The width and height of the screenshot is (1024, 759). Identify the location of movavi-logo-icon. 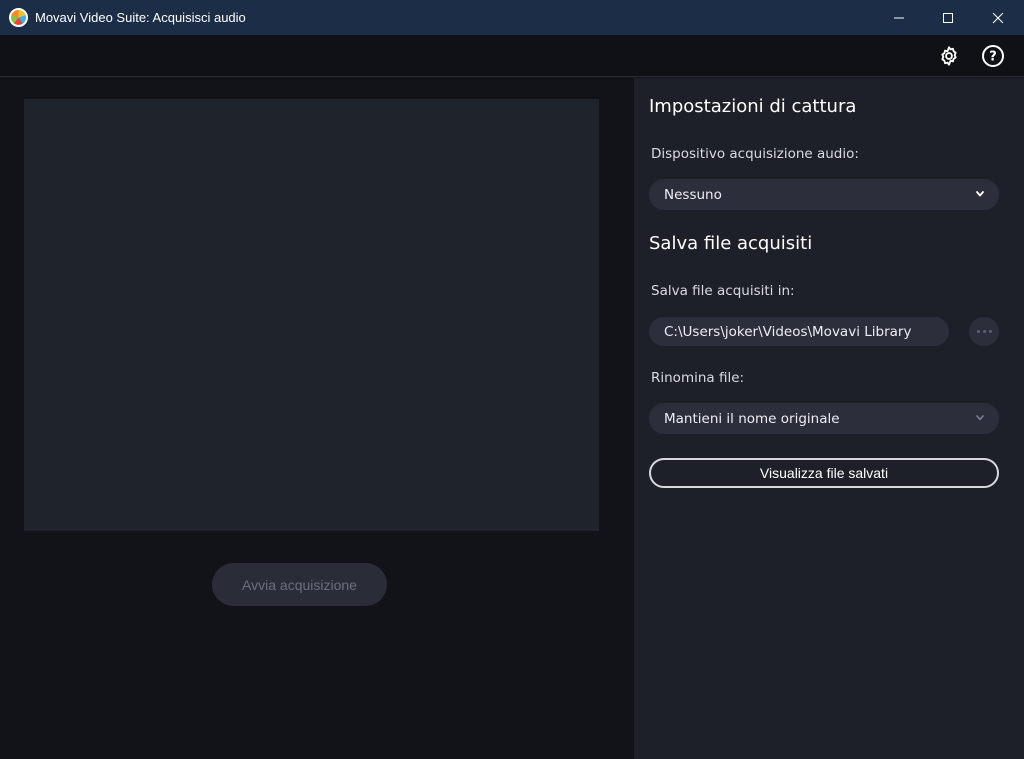
(18, 17).